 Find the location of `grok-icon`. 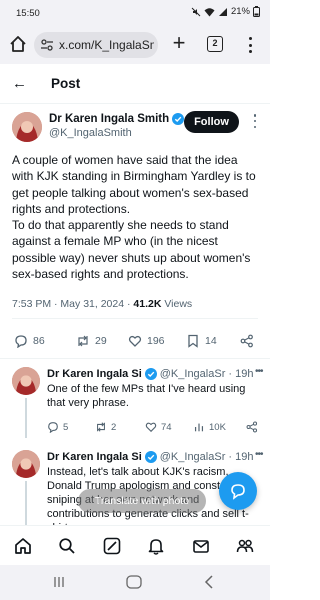

grok-icon is located at coordinates (112, 546).